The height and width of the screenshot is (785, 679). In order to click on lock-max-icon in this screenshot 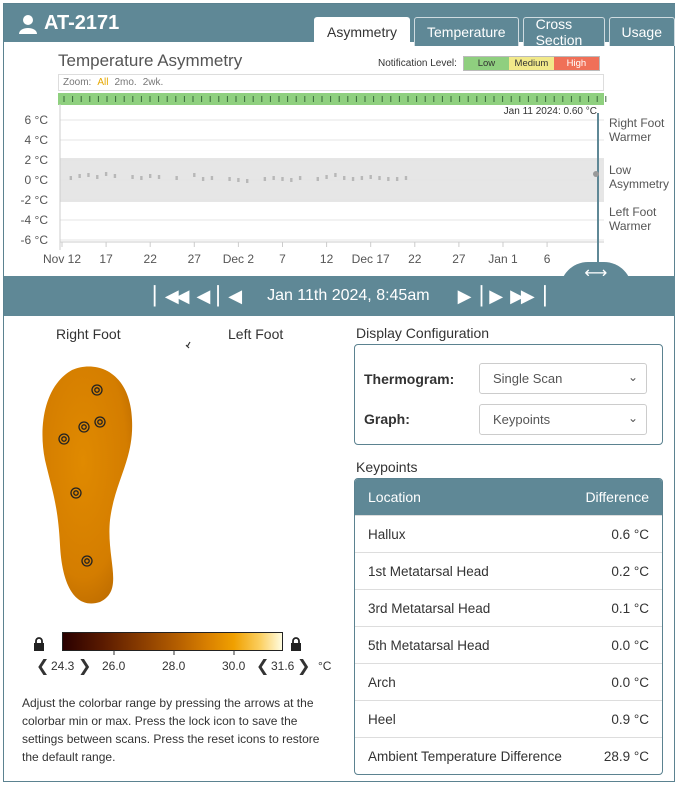, I will do `click(296, 645)`.